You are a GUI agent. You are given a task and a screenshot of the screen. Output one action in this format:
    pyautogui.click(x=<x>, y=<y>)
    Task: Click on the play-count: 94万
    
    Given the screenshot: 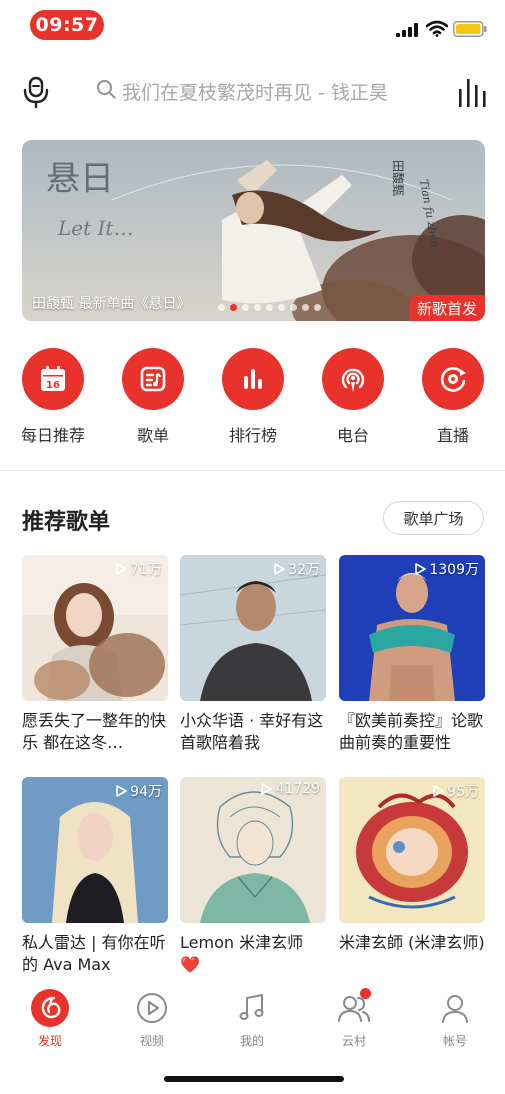 What is the action you would take?
    pyautogui.click(x=139, y=791)
    